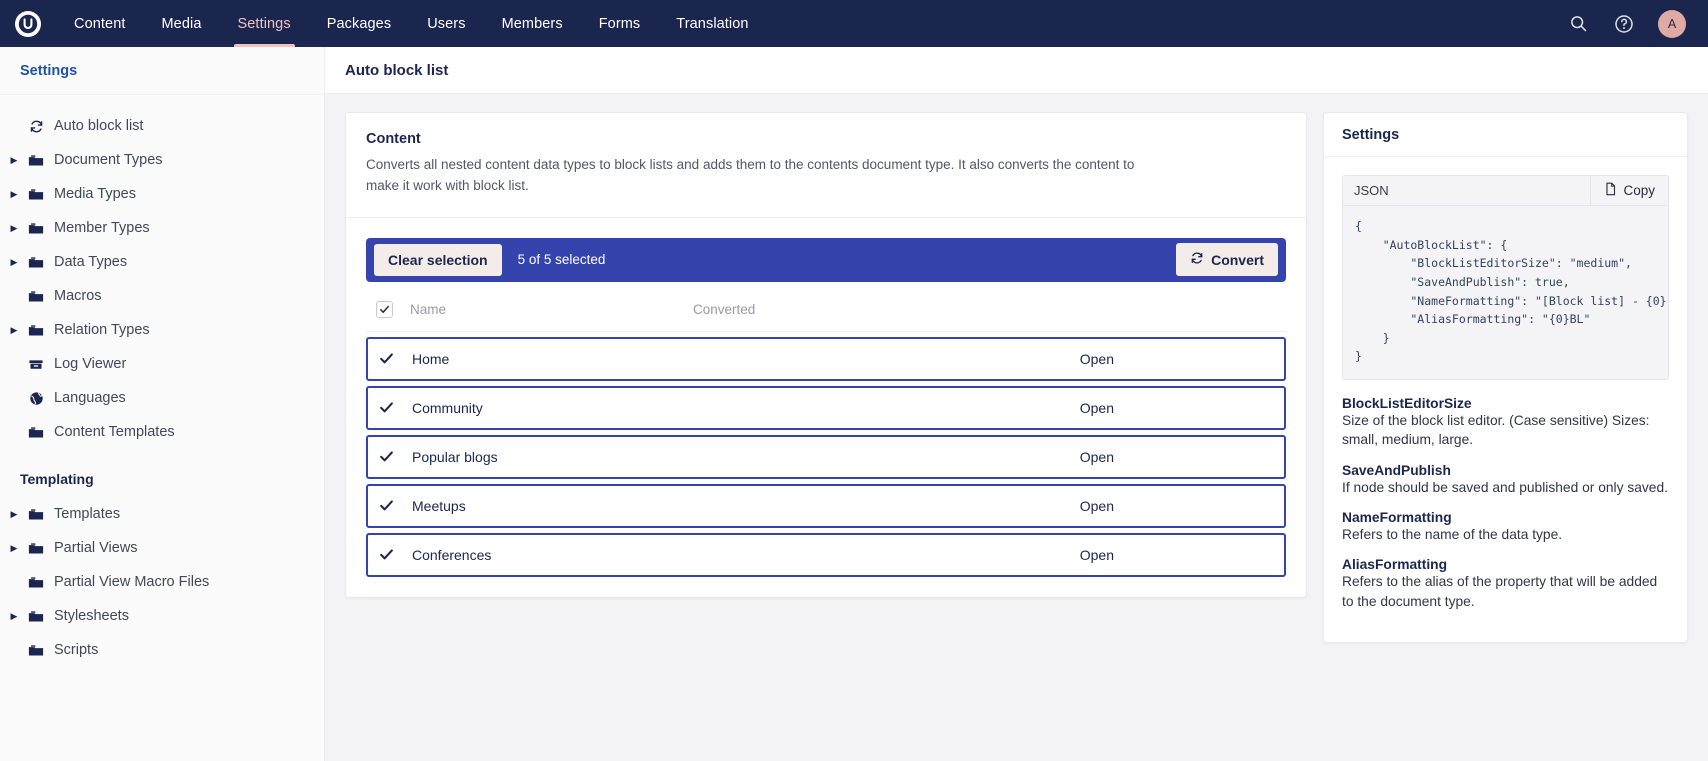  What do you see at coordinates (712, 23) in the screenshot?
I see `nav-item-translation: Translation` at bounding box center [712, 23].